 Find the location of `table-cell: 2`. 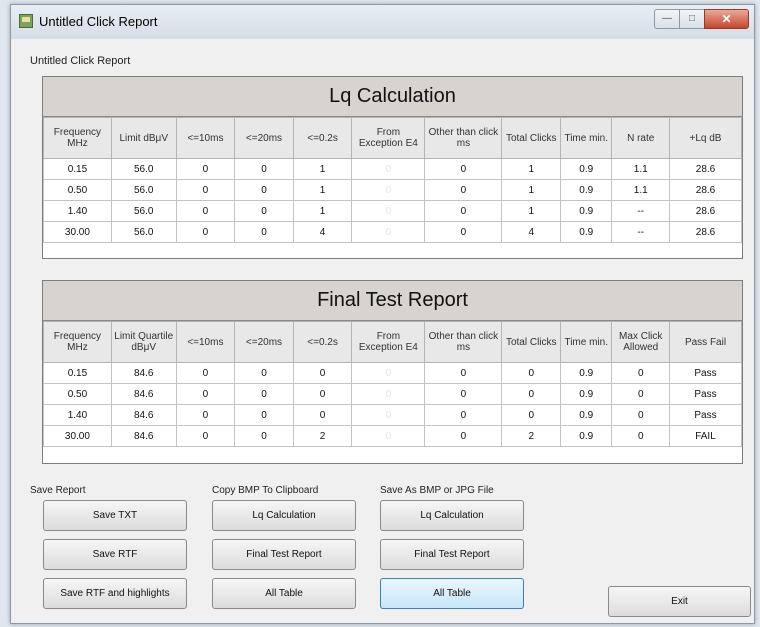

table-cell: 2 is located at coordinates (322, 436).